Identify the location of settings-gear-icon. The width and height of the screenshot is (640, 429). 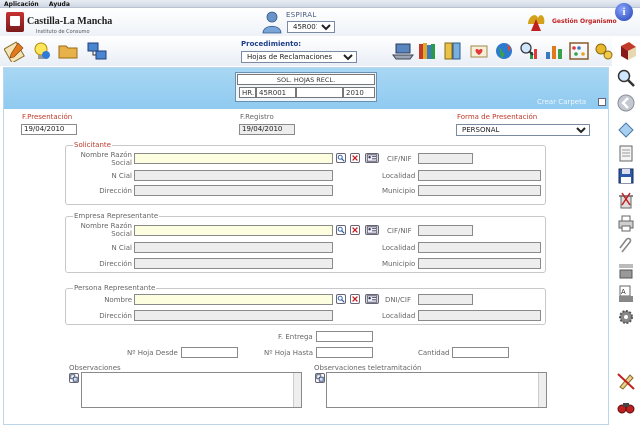
(626, 317).